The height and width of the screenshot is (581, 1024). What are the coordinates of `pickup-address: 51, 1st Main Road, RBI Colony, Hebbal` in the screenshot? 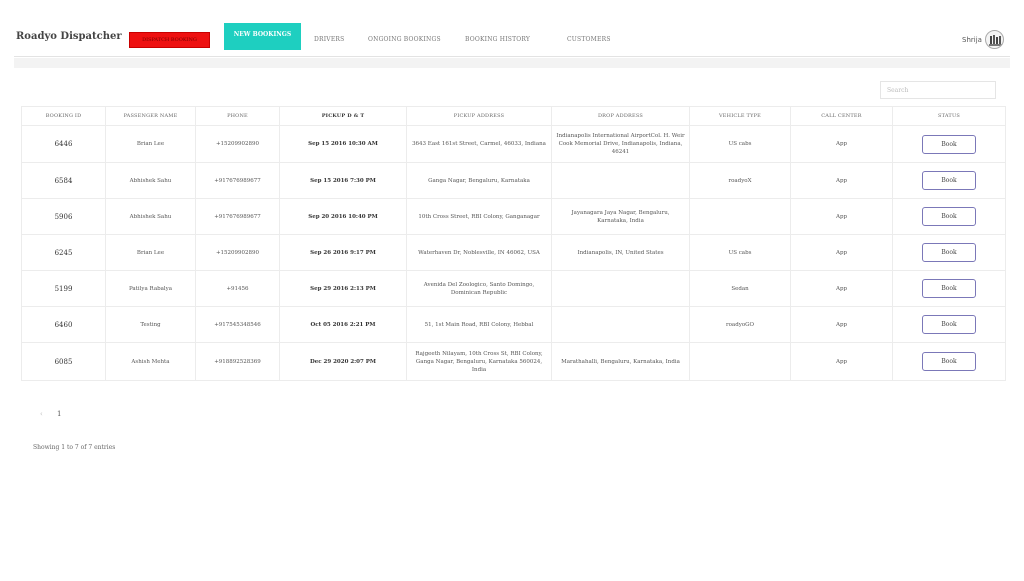 It's located at (479, 324).